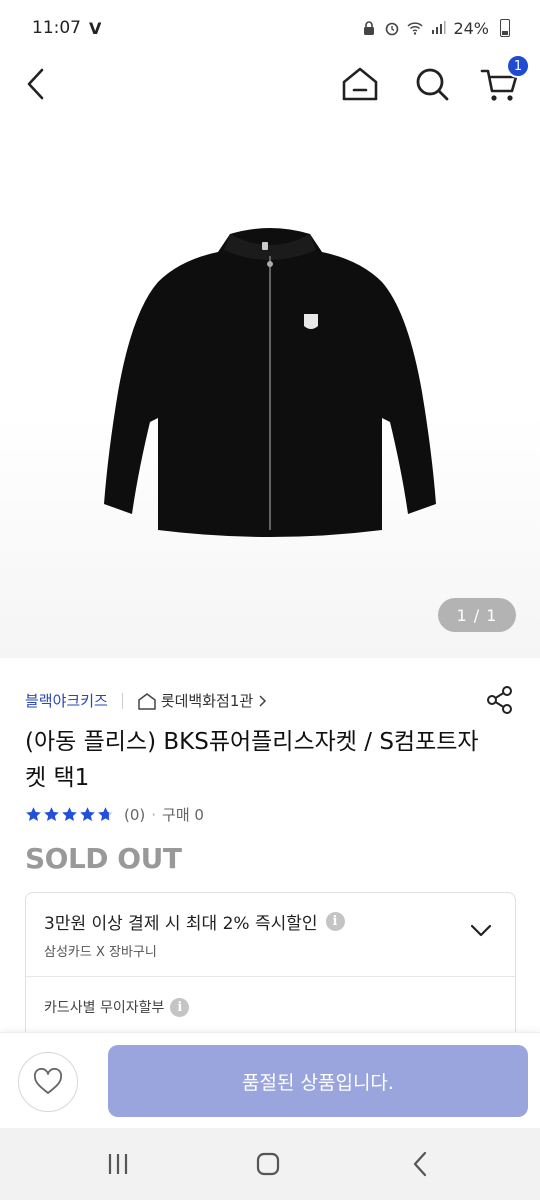 The image size is (540, 1200). I want to click on share-icon, so click(499, 700).